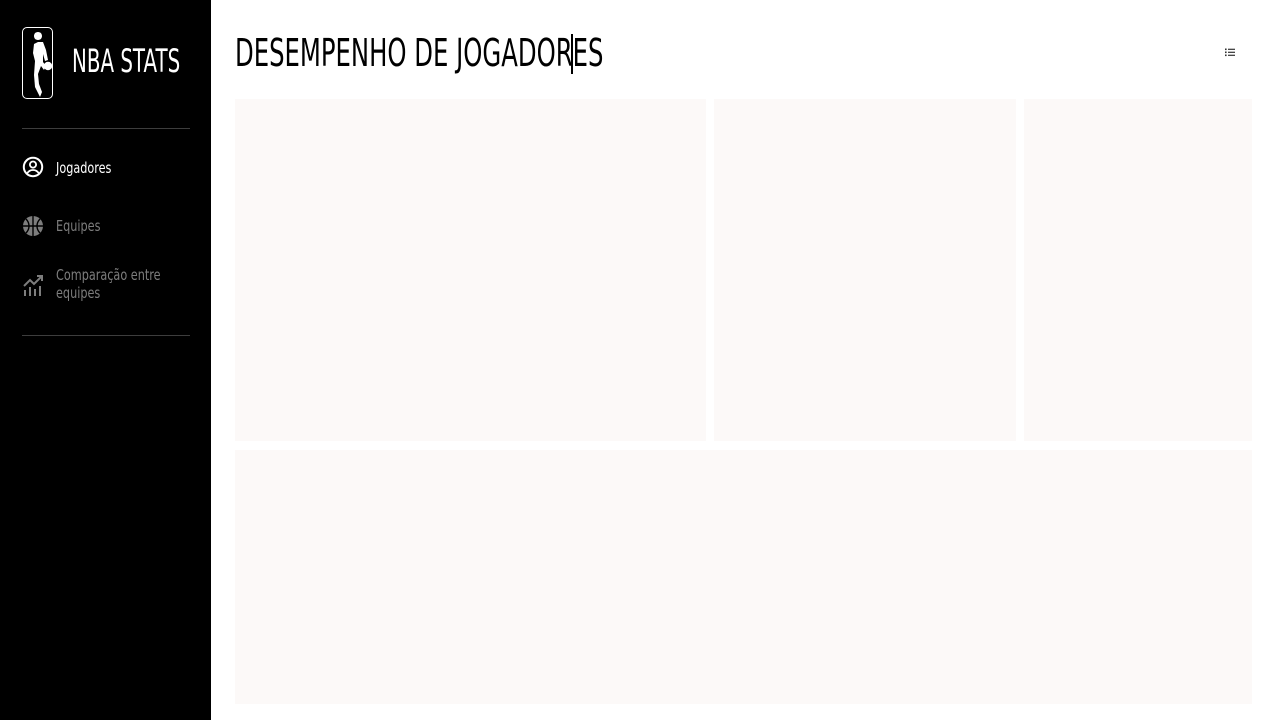  I want to click on trend-chart-icon, so click(33, 285).